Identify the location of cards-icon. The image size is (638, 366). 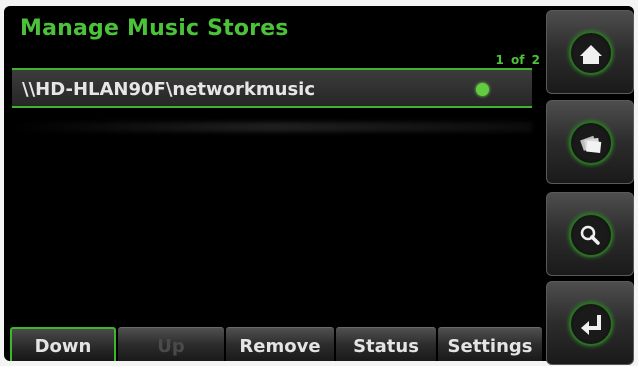
(591, 144).